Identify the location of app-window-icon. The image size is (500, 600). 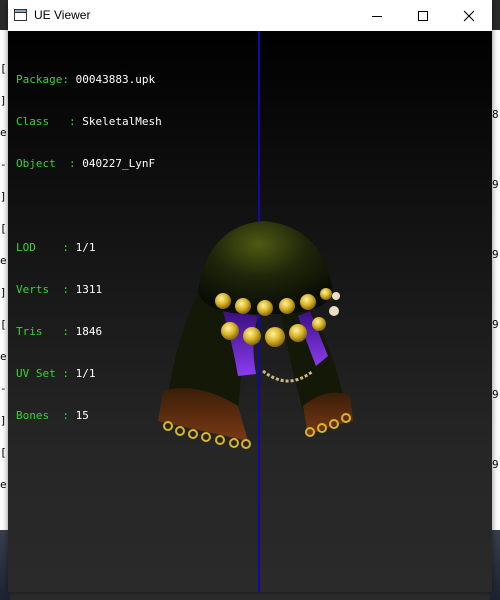
(20, 15).